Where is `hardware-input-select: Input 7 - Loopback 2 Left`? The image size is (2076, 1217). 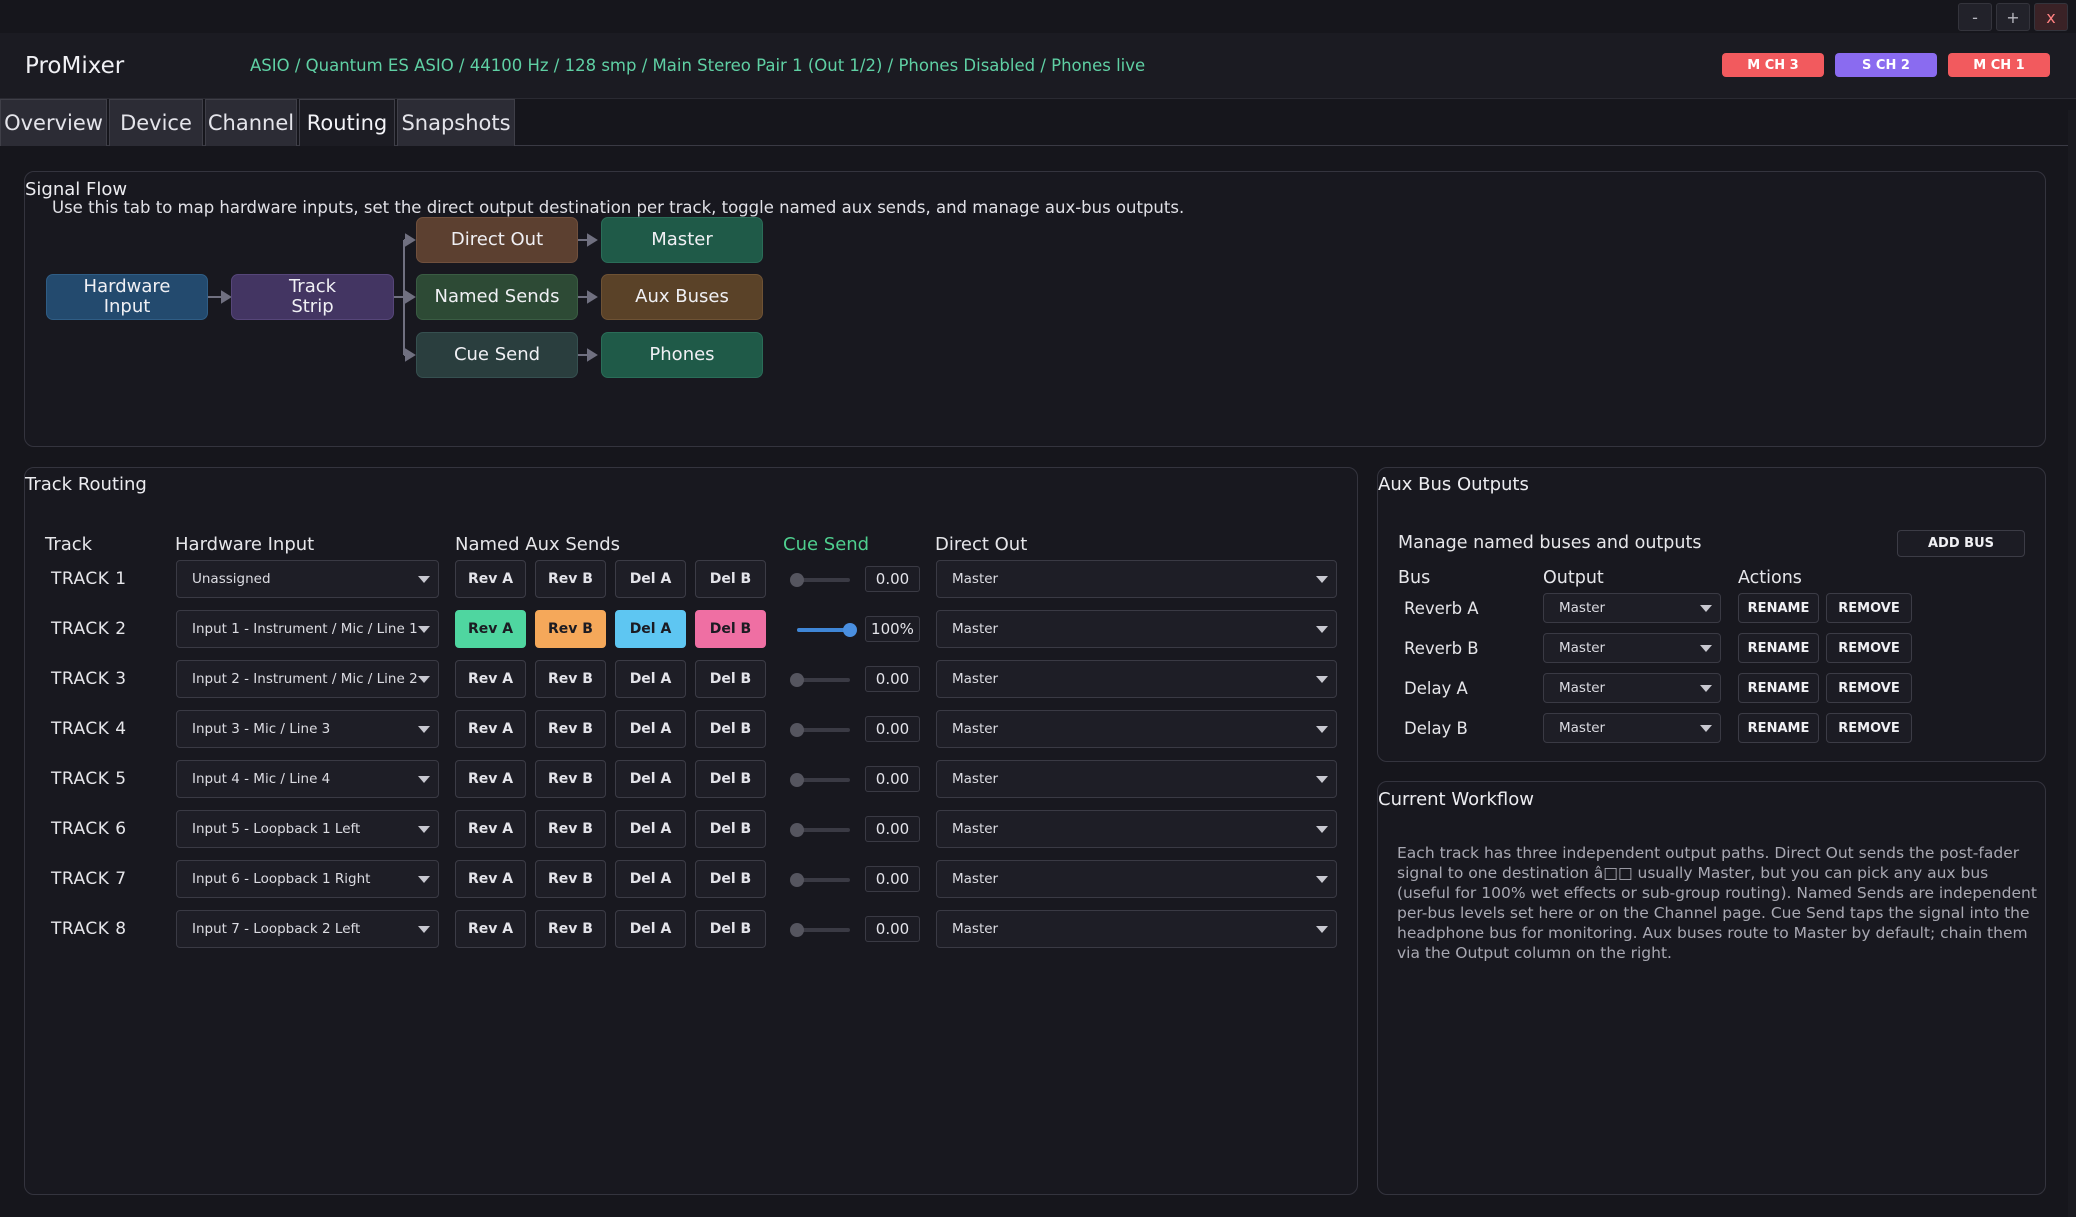
hardware-input-select: Input 7 - Loopback 2 Left is located at coordinates (307, 929).